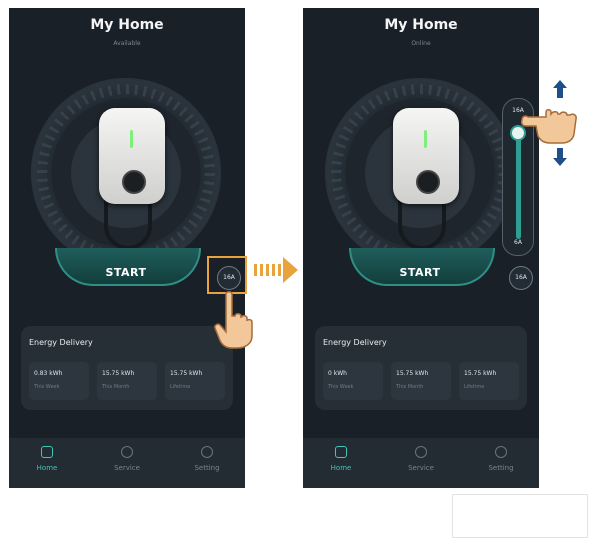 The height and width of the screenshot is (538, 594). Describe the element at coordinates (520, 516) in the screenshot. I see `empty-box` at that location.